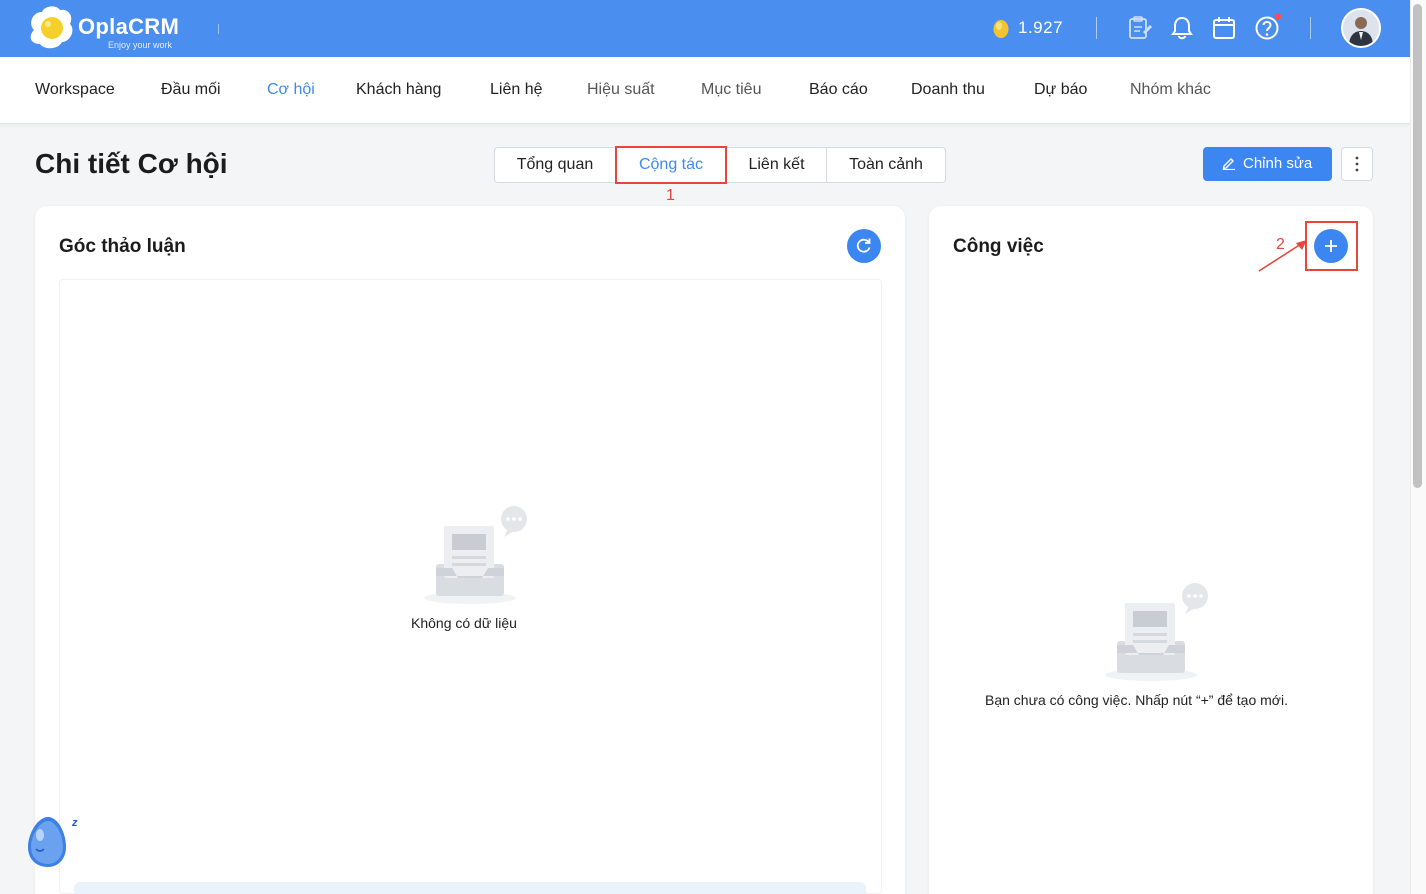 Image resolution: width=1426 pixels, height=894 pixels. Describe the element at coordinates (1182, 28) in the screenshot. I see `bell-icon` at that location.